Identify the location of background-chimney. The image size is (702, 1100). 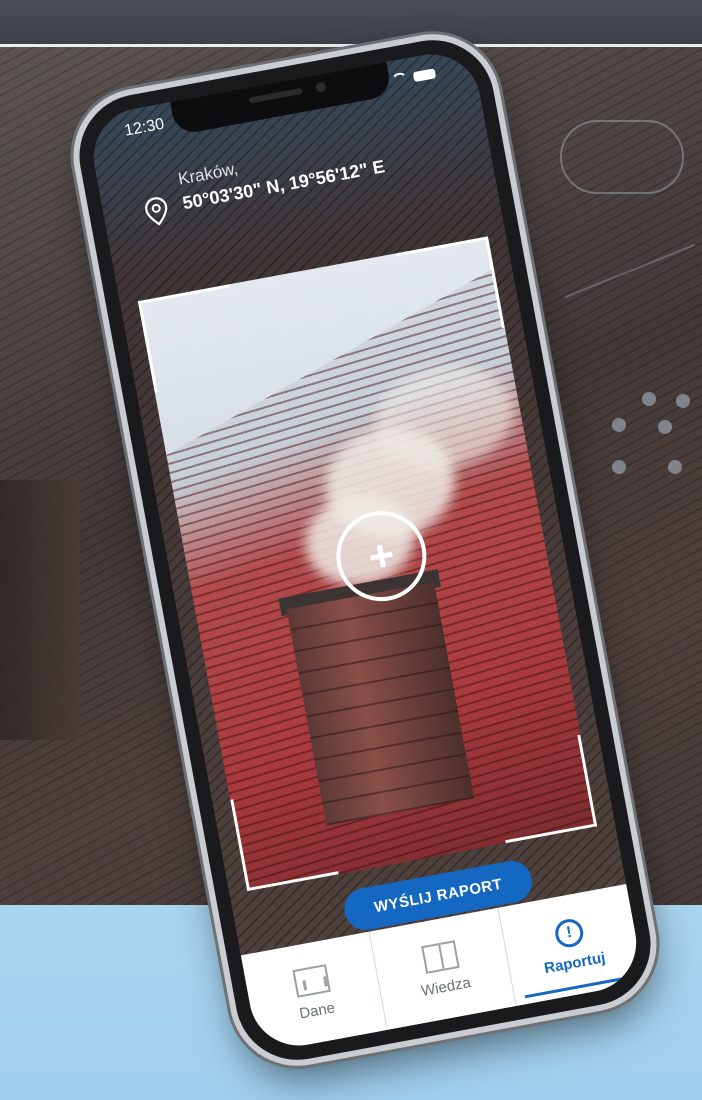
(40, 610).